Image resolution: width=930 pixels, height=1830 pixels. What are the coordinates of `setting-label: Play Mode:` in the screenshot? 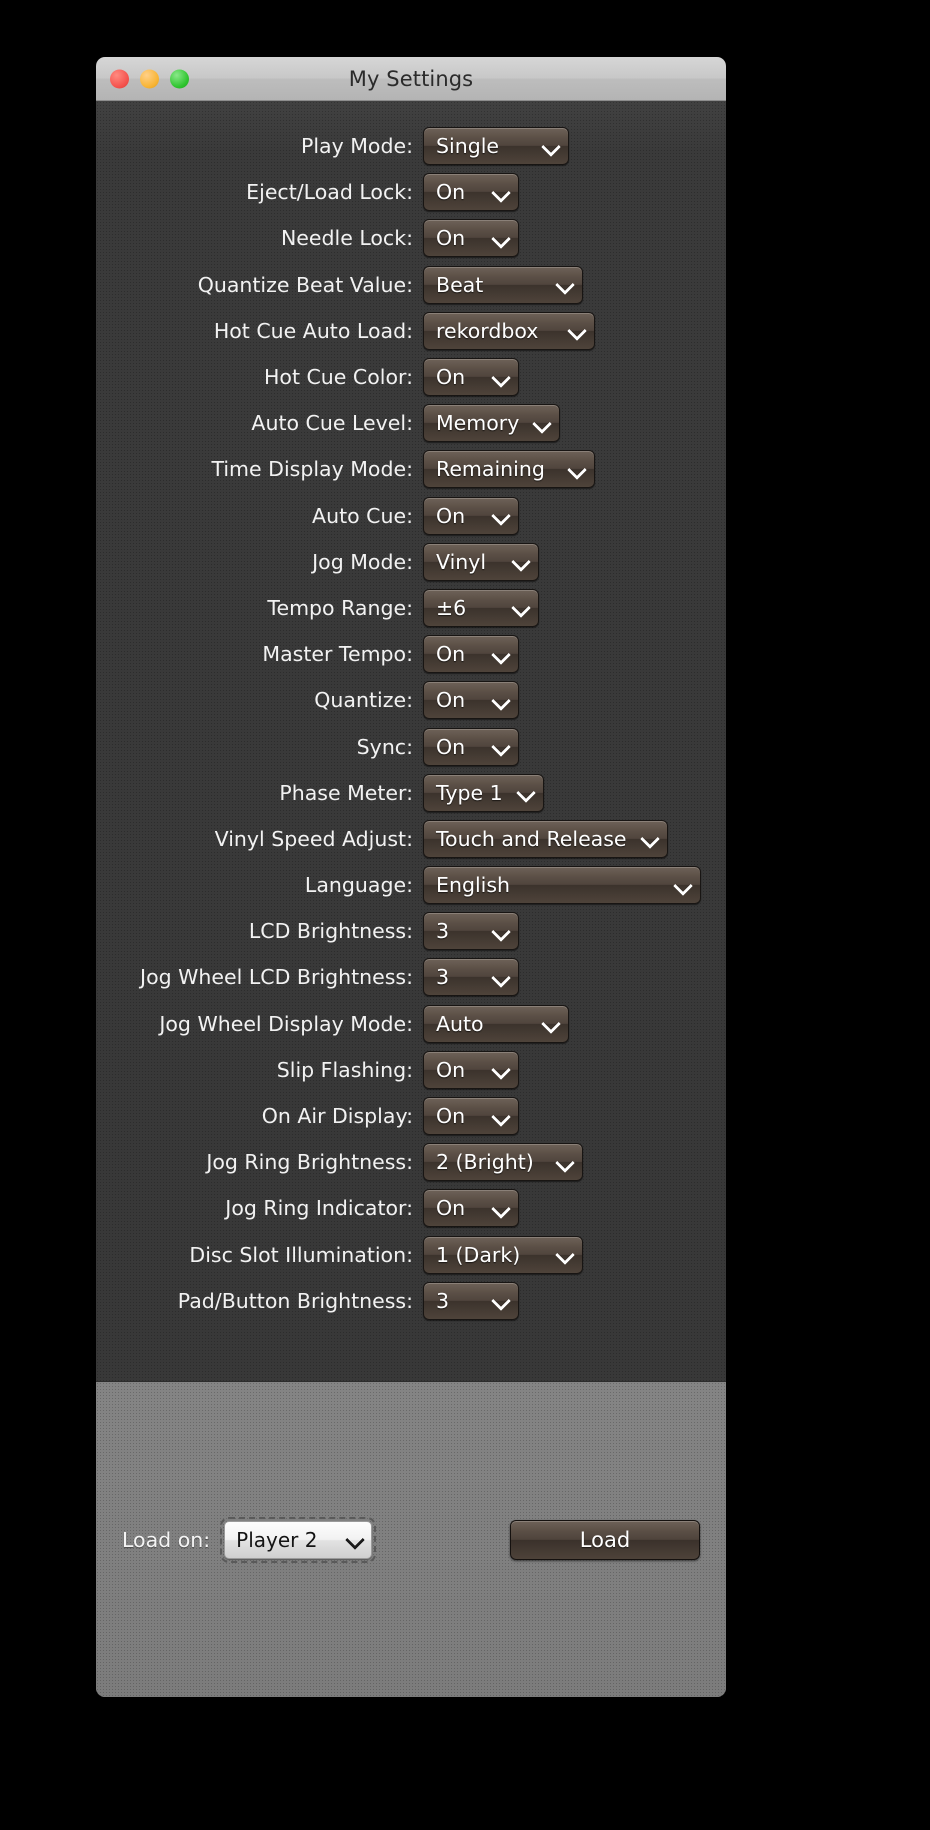 It's located at (356, 146).